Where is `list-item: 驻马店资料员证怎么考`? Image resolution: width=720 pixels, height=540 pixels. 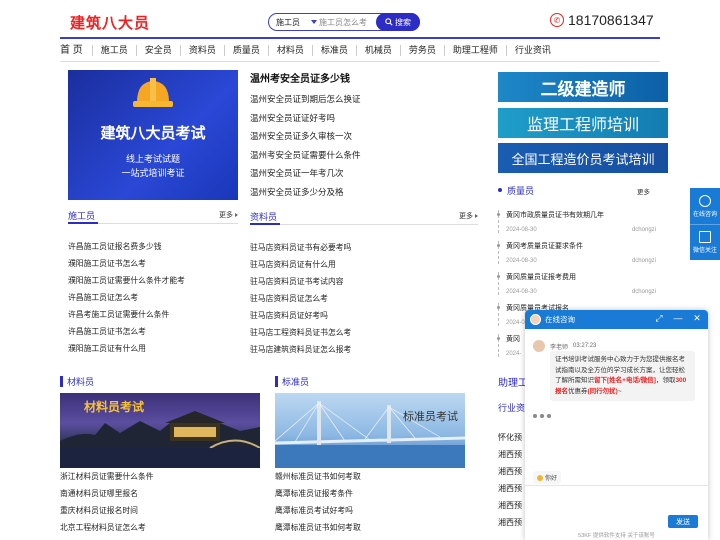
list-item: 驻马店资料员证怎么考 is located at coordinates (300, 301).